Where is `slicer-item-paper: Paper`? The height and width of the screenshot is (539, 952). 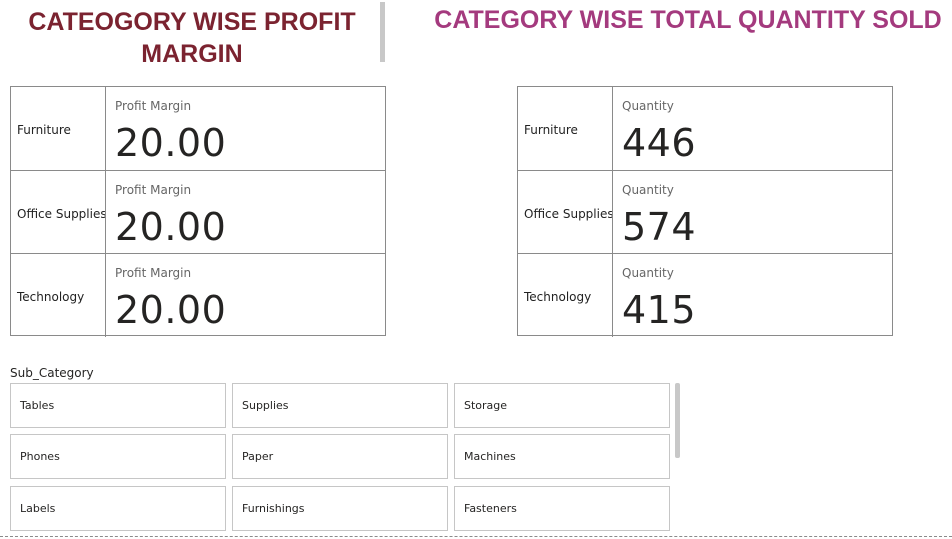
slicer-item-paper: Paper is located at coordinates (340, 456).